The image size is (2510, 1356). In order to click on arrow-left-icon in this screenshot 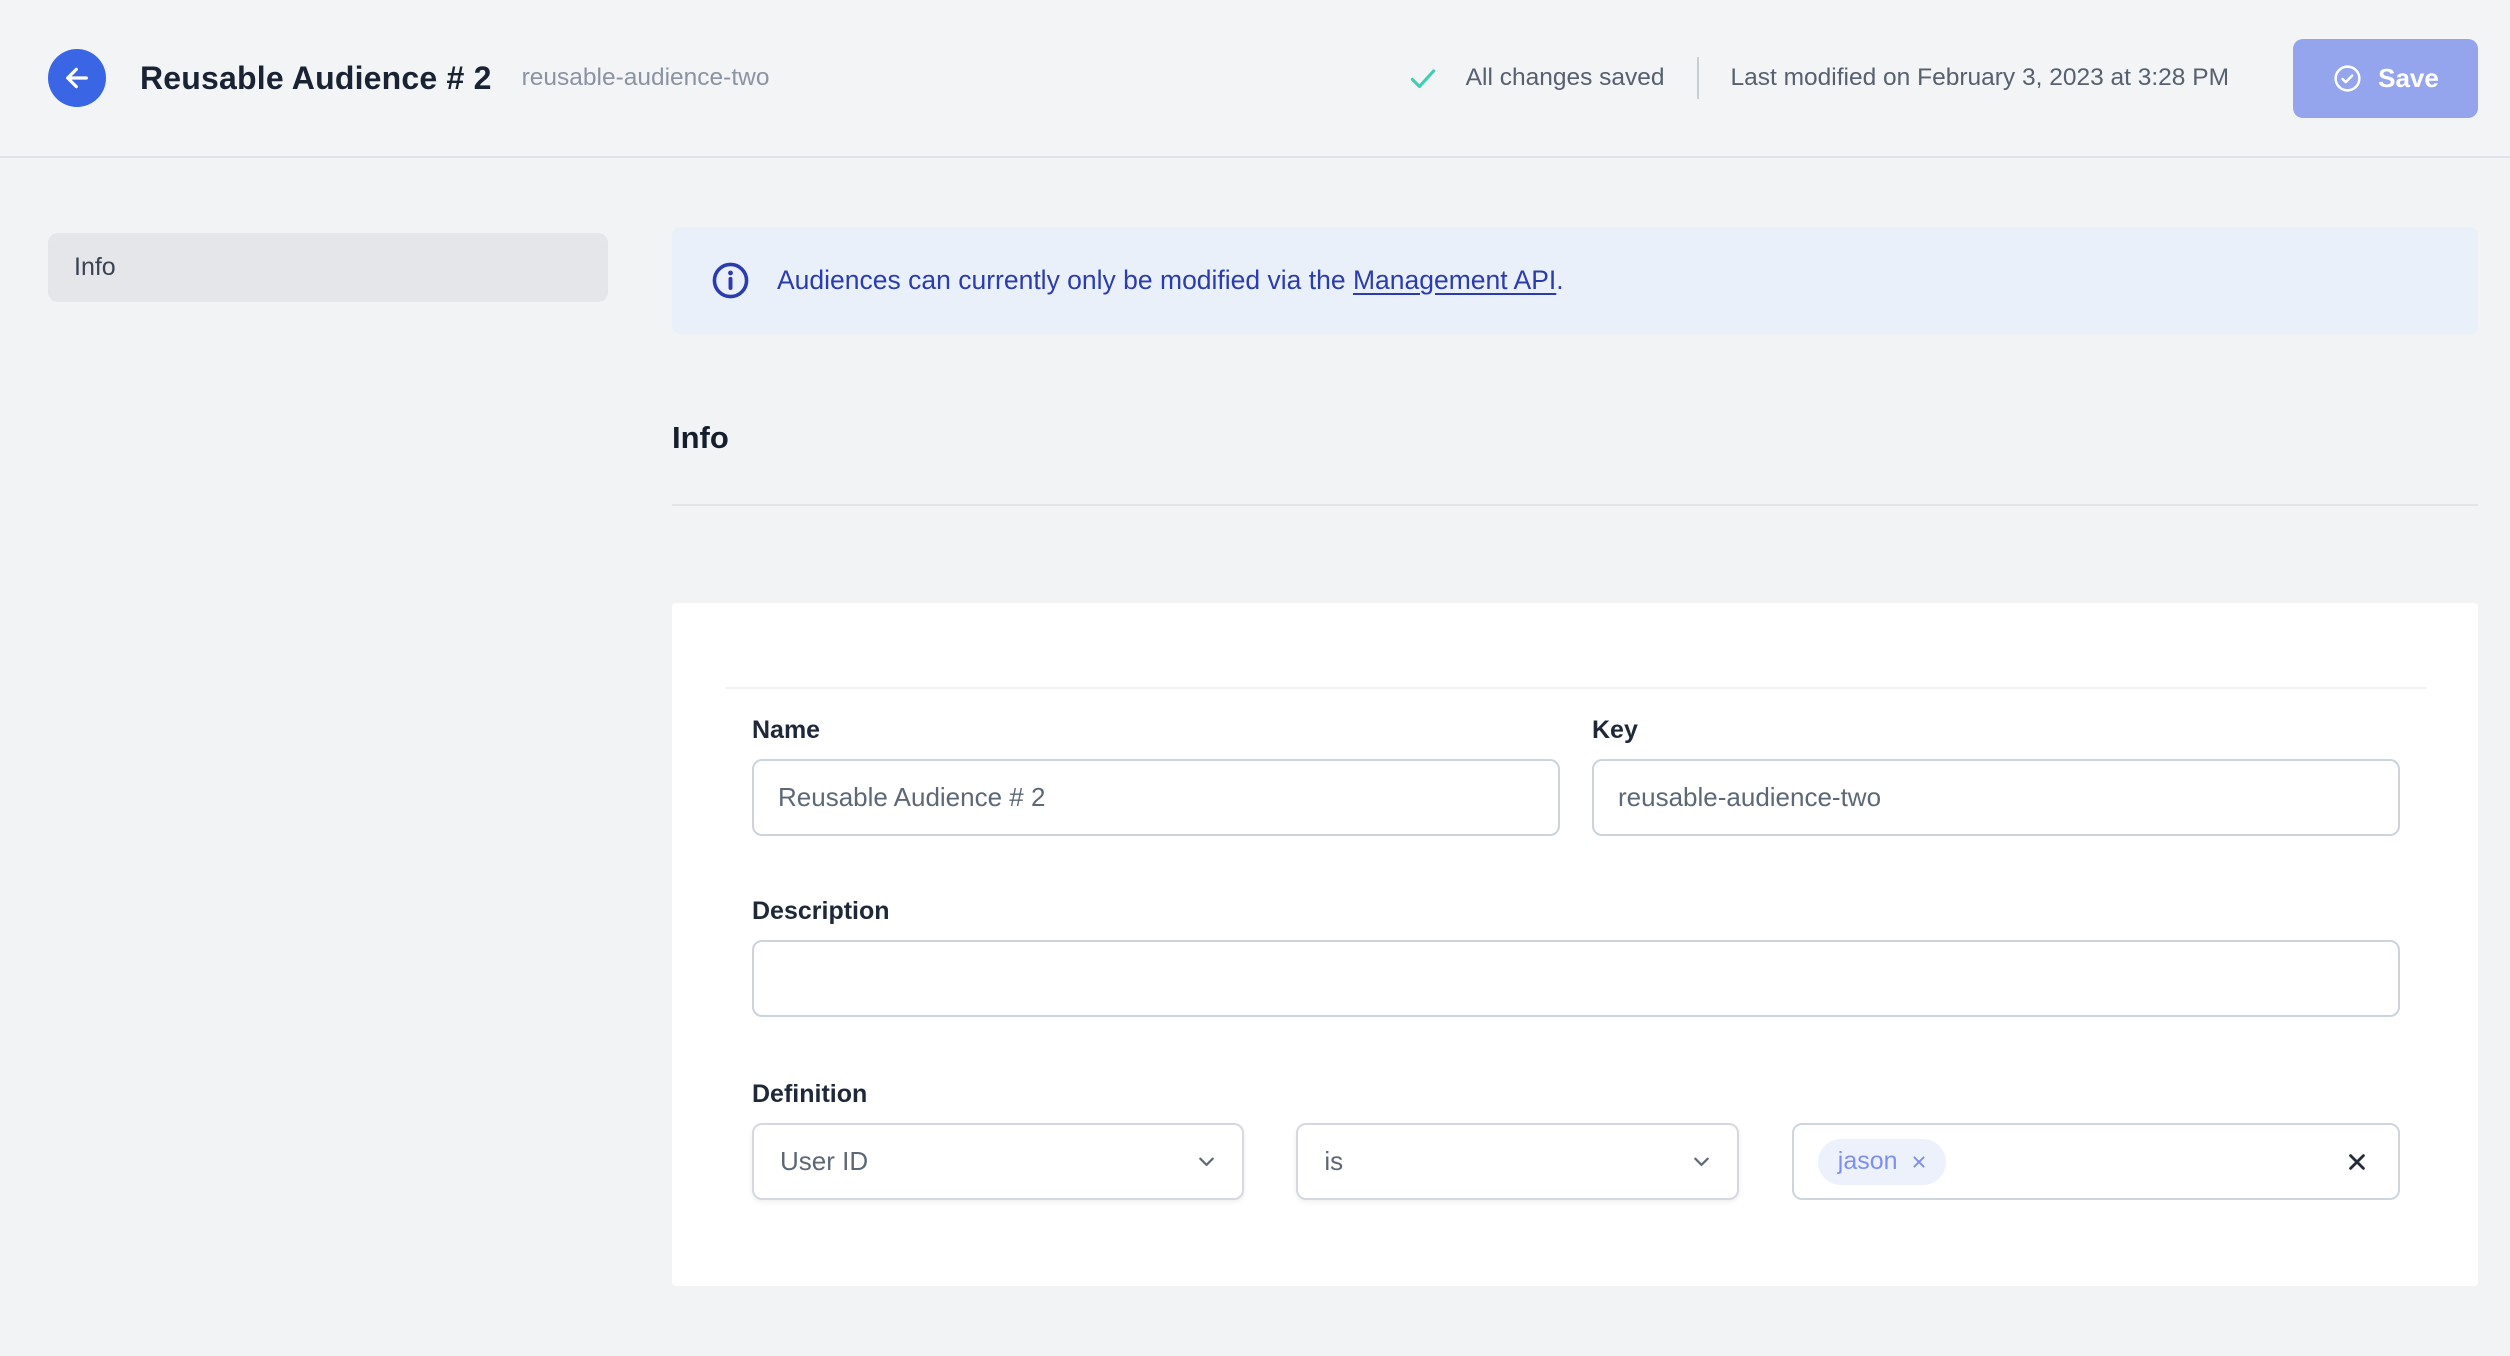, I will do `click(77, 78)`.